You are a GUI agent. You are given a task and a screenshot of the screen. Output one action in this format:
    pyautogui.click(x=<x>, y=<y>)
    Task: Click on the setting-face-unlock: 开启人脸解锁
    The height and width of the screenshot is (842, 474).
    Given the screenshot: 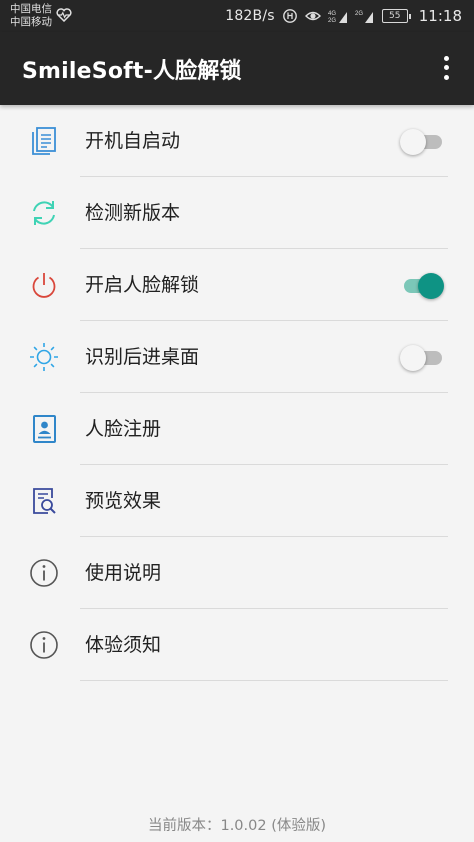 What is the action you would take?
    pyautogui.click(x=237, y=285)
    